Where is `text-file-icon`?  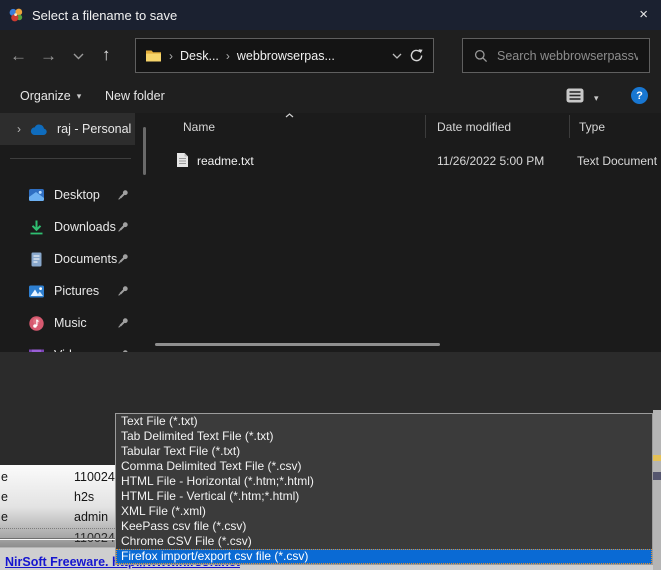 text-file-icon is located at coordinates (182, 160).